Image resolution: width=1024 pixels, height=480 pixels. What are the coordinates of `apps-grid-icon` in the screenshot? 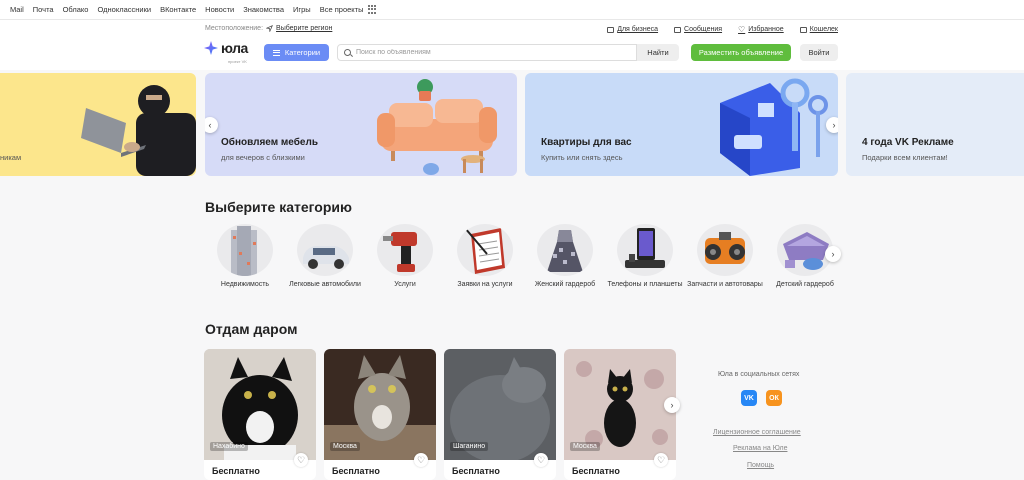 It's located at (372, 9).